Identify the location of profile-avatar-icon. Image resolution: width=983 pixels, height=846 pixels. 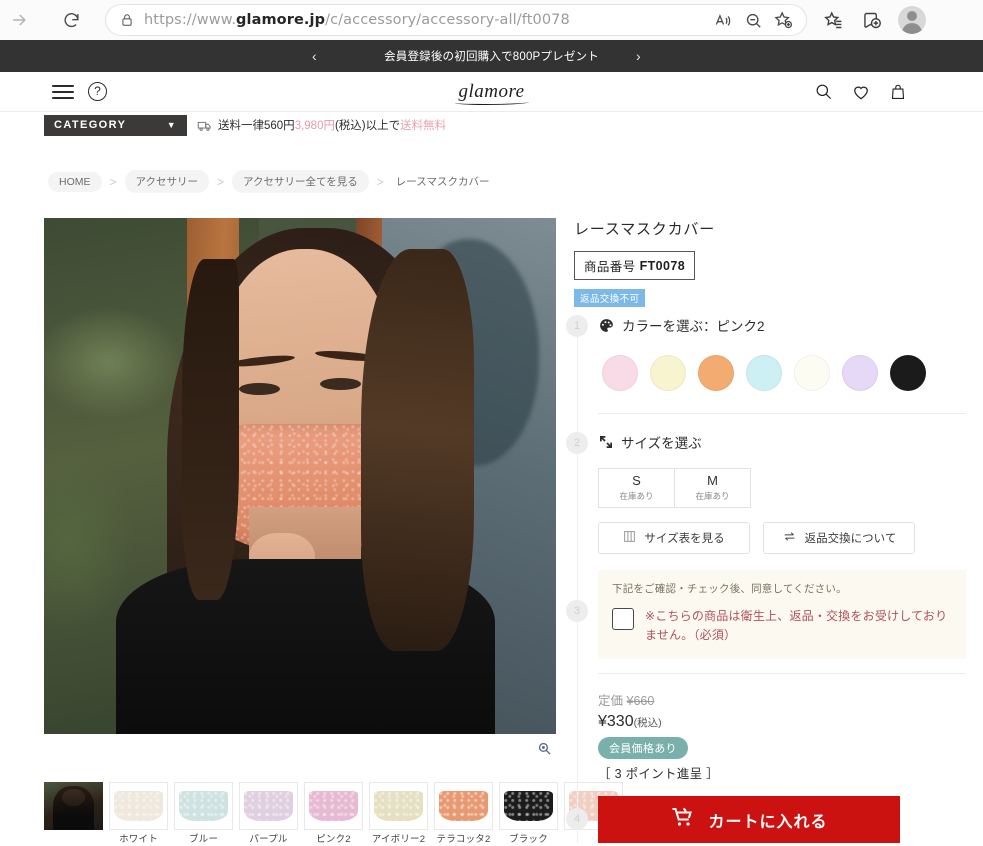
(912, 20).